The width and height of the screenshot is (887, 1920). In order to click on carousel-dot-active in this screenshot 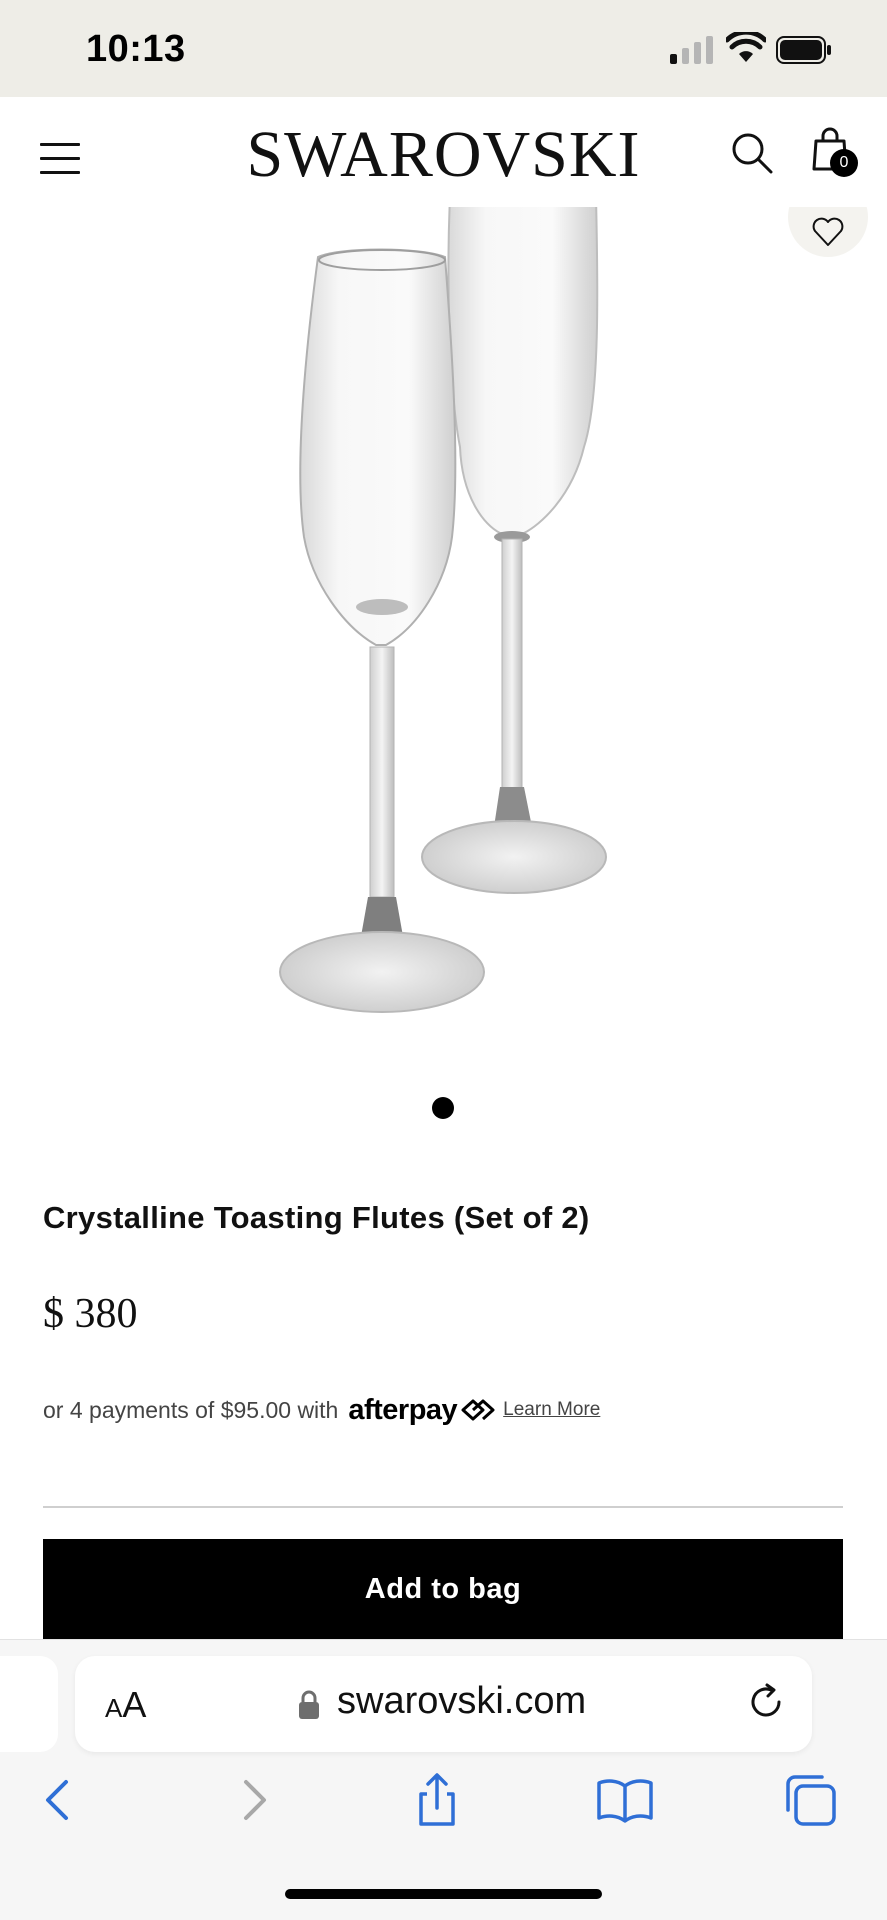, I will do `click(443, 1108)`.